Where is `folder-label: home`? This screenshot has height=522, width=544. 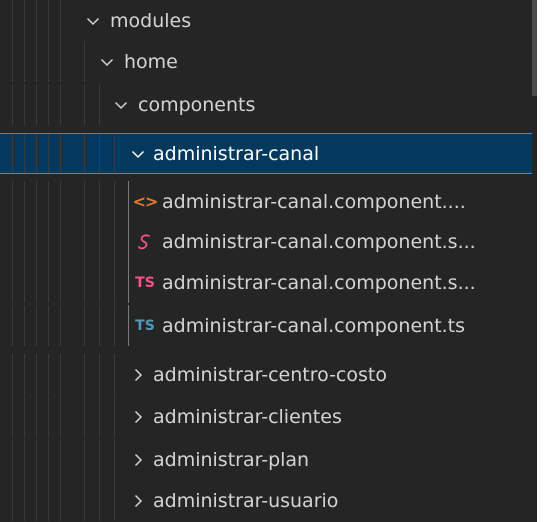
folder-label: home is located at coordinates (151, 61).